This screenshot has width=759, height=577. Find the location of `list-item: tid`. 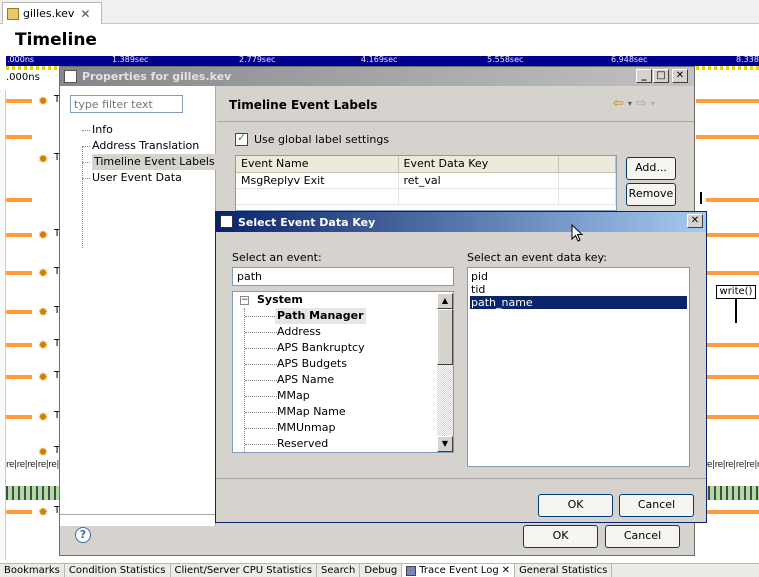

list-item: tid is located at coordinates (578, 289).